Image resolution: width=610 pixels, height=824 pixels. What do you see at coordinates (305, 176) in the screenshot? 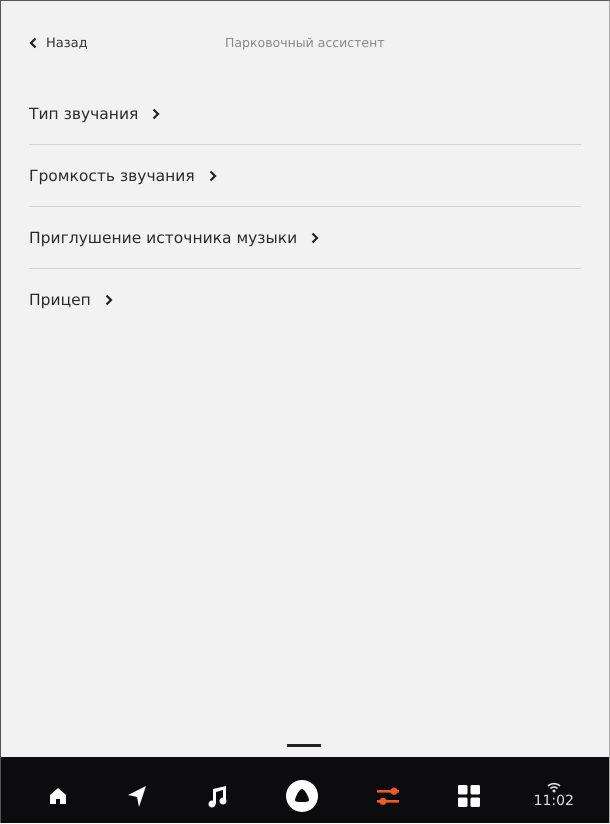
I see `menu-item: Громкость звучания` at bounding box center [305, 176].